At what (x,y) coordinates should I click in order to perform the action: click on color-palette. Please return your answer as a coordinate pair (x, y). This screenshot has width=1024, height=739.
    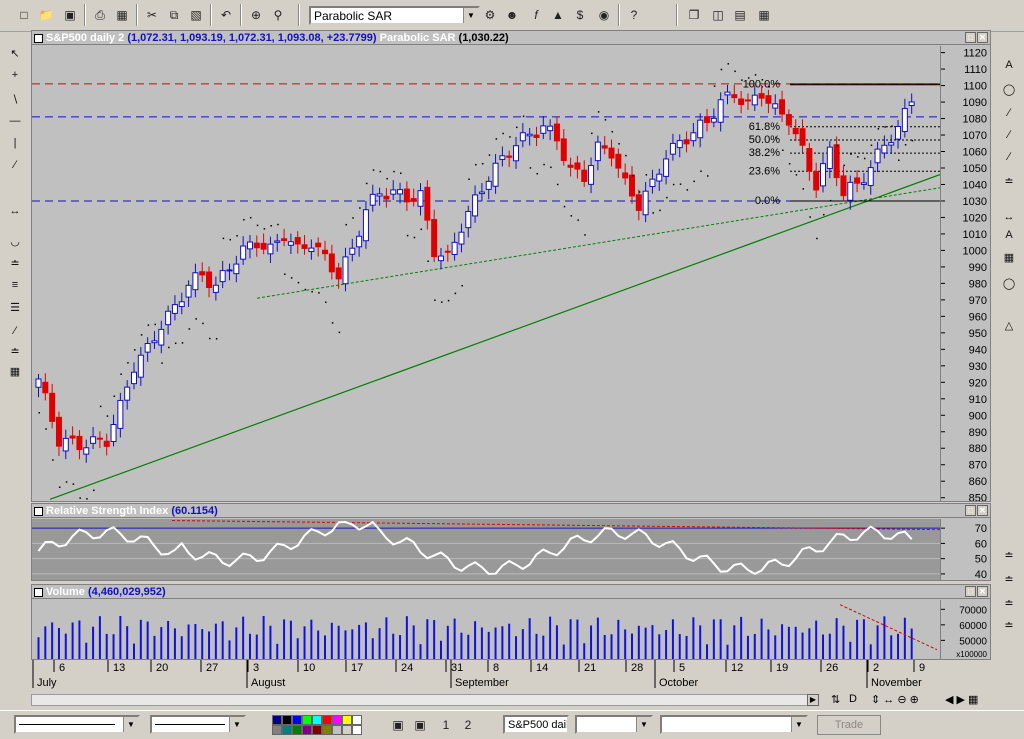
    Looking at the image, I should click on (318, 725).